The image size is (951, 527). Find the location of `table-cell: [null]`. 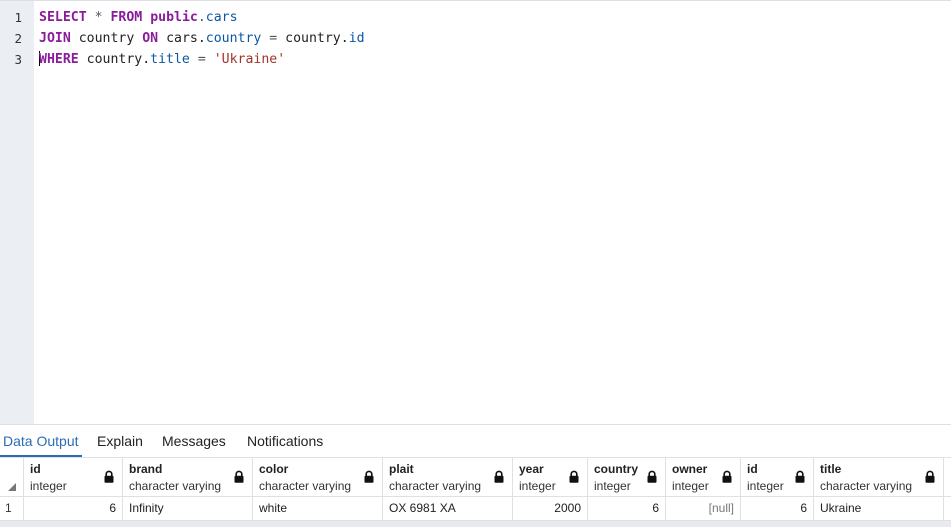

table-cell: [null] is located at coordinates (703, 508).